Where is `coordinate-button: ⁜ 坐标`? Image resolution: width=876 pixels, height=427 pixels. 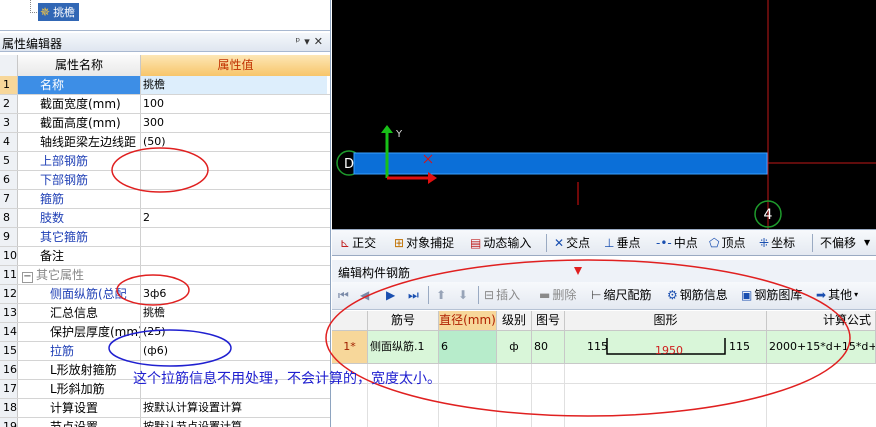 coordinate-button: ⁜ 坐标 is located at coordinates (777, 243).